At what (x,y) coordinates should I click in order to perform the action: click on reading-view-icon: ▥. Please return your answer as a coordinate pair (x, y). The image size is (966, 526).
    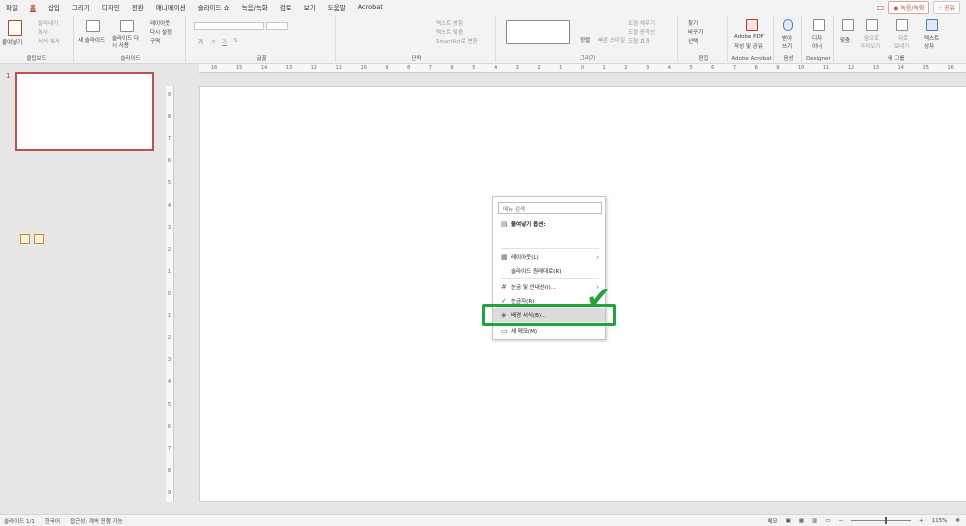
    Looking at the image, I should click on (814, 521).